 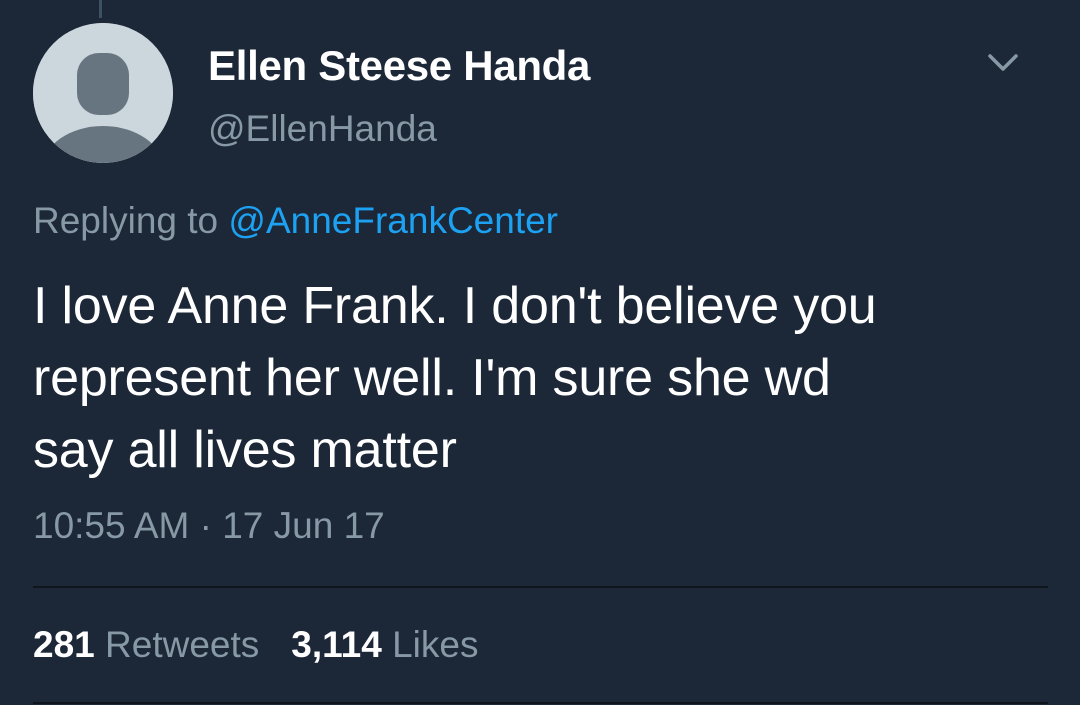 I want to click on retweets-stat: 281 Retweets, so click(x=146, y=644).